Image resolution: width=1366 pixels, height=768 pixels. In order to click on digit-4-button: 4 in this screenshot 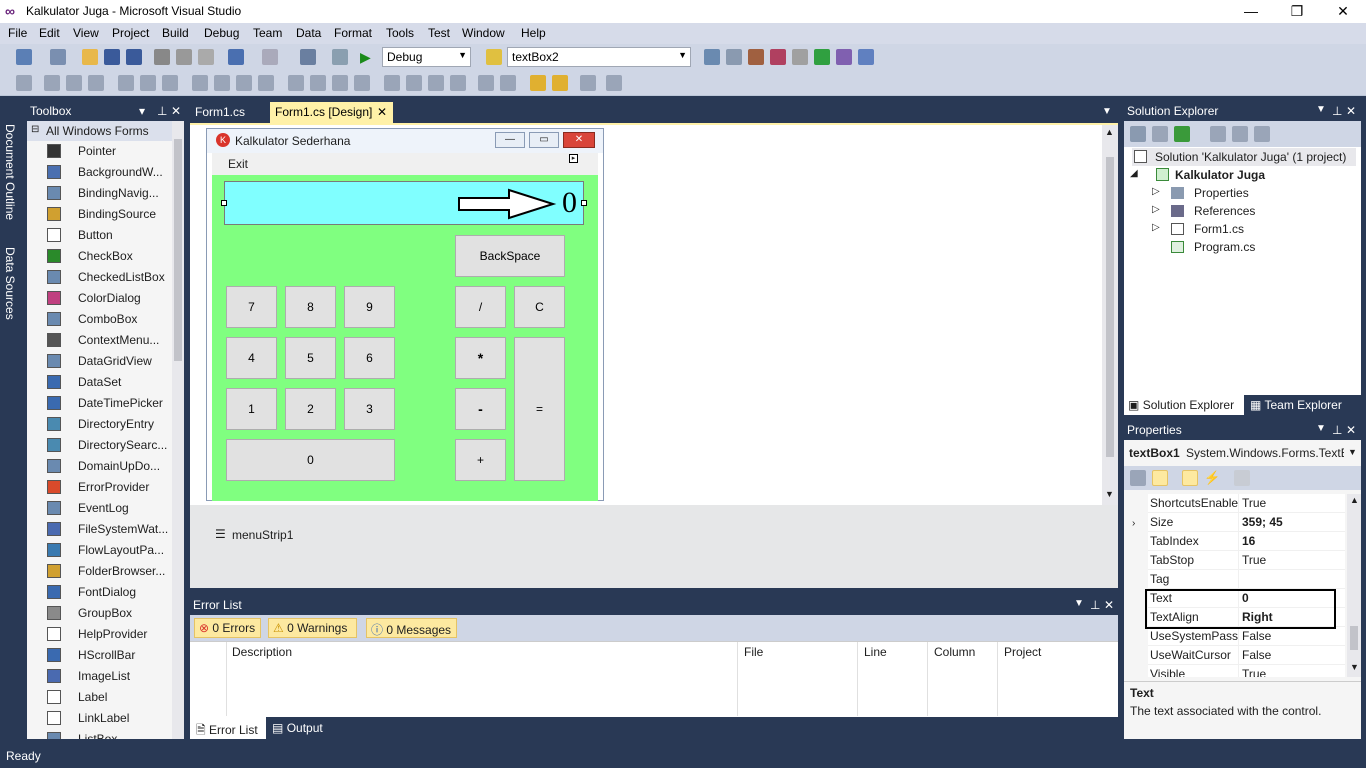, I will do `click(251, 358)`.